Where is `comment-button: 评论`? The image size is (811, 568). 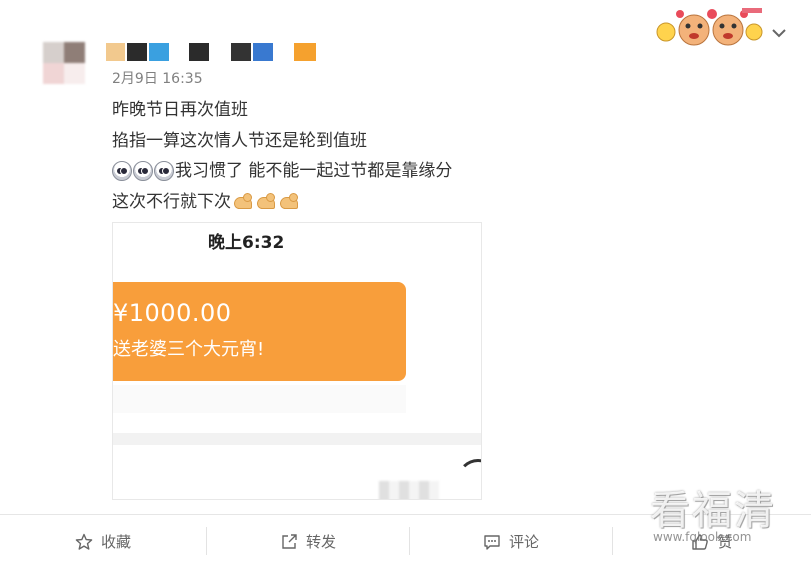 comment-button: 评论 is located at coordinates (511, 541).